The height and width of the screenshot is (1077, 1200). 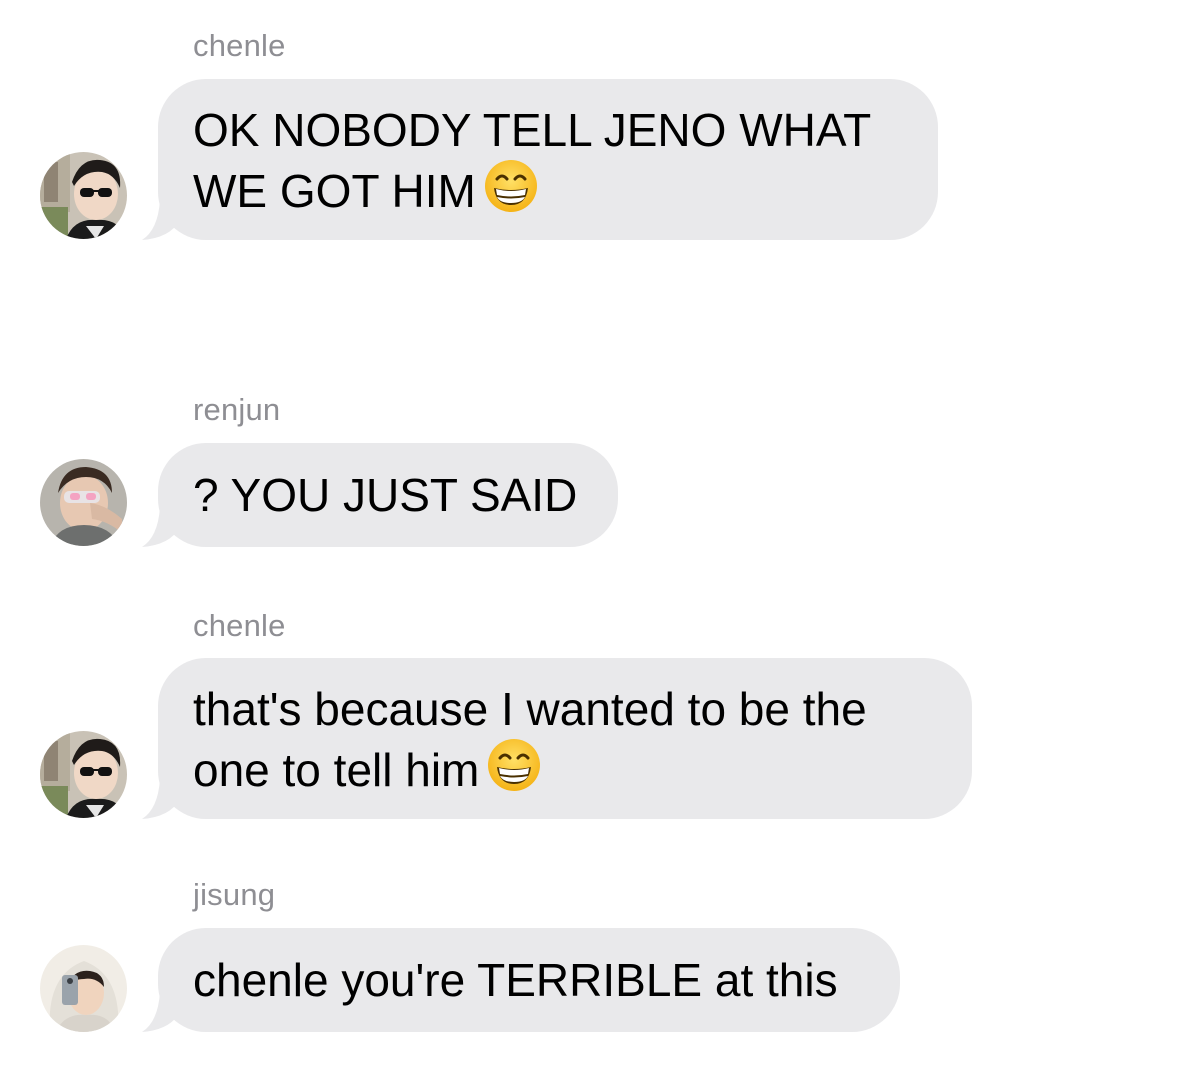 What do you see at coordinates (336, 770) in the screenshot?
I see `message-line: one to tell him` at bounding box center [336, 770].